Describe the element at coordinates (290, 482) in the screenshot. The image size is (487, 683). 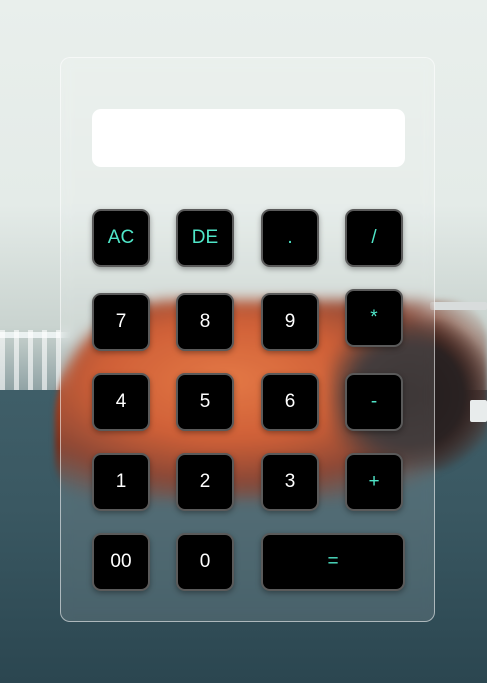
I see `digit-3-button: 3` at that location.